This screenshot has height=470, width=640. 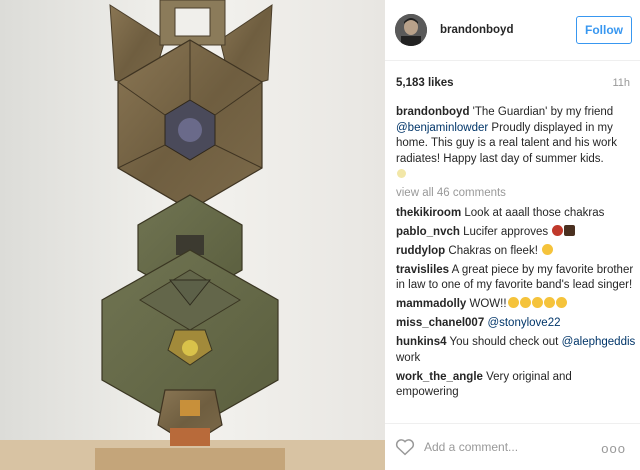 I want to click on comment-username: miss_chanel007, so click(x=440, y=323).